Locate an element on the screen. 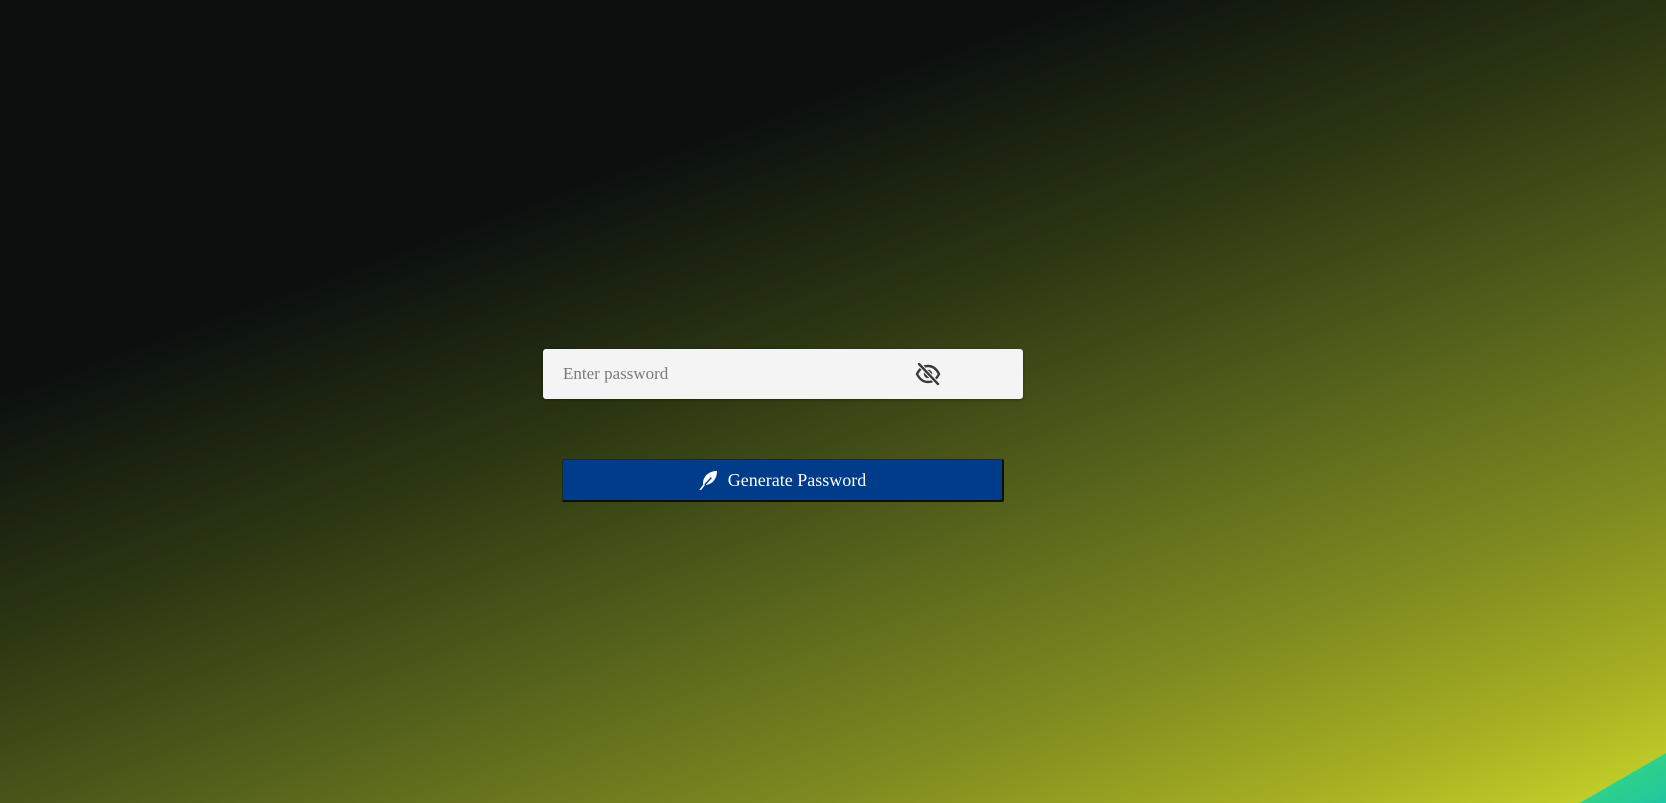  background-corner-accent is located at coordinates (1621, 773).